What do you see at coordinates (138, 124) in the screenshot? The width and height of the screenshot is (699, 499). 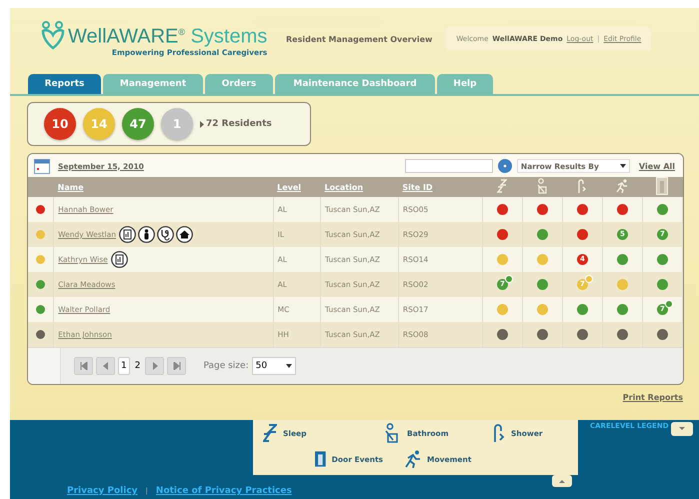 I see `count-badge: 47` at bounding box center [138, 124].